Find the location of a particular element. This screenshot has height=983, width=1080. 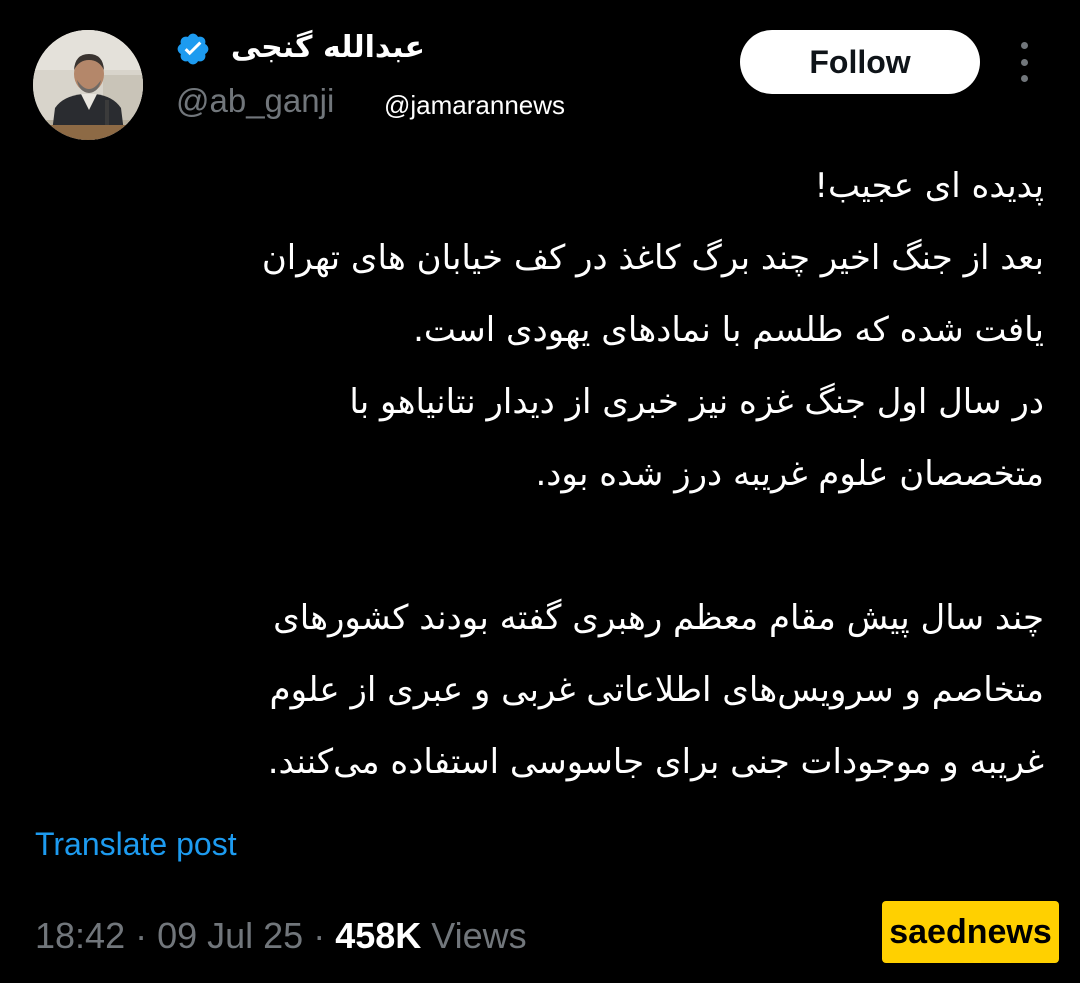

saednews-badge: saednews is located at coordinates (970, 932).